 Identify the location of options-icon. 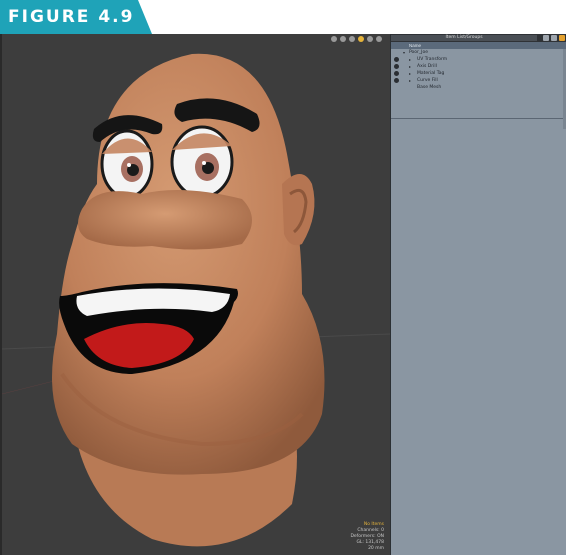
(379, 39).